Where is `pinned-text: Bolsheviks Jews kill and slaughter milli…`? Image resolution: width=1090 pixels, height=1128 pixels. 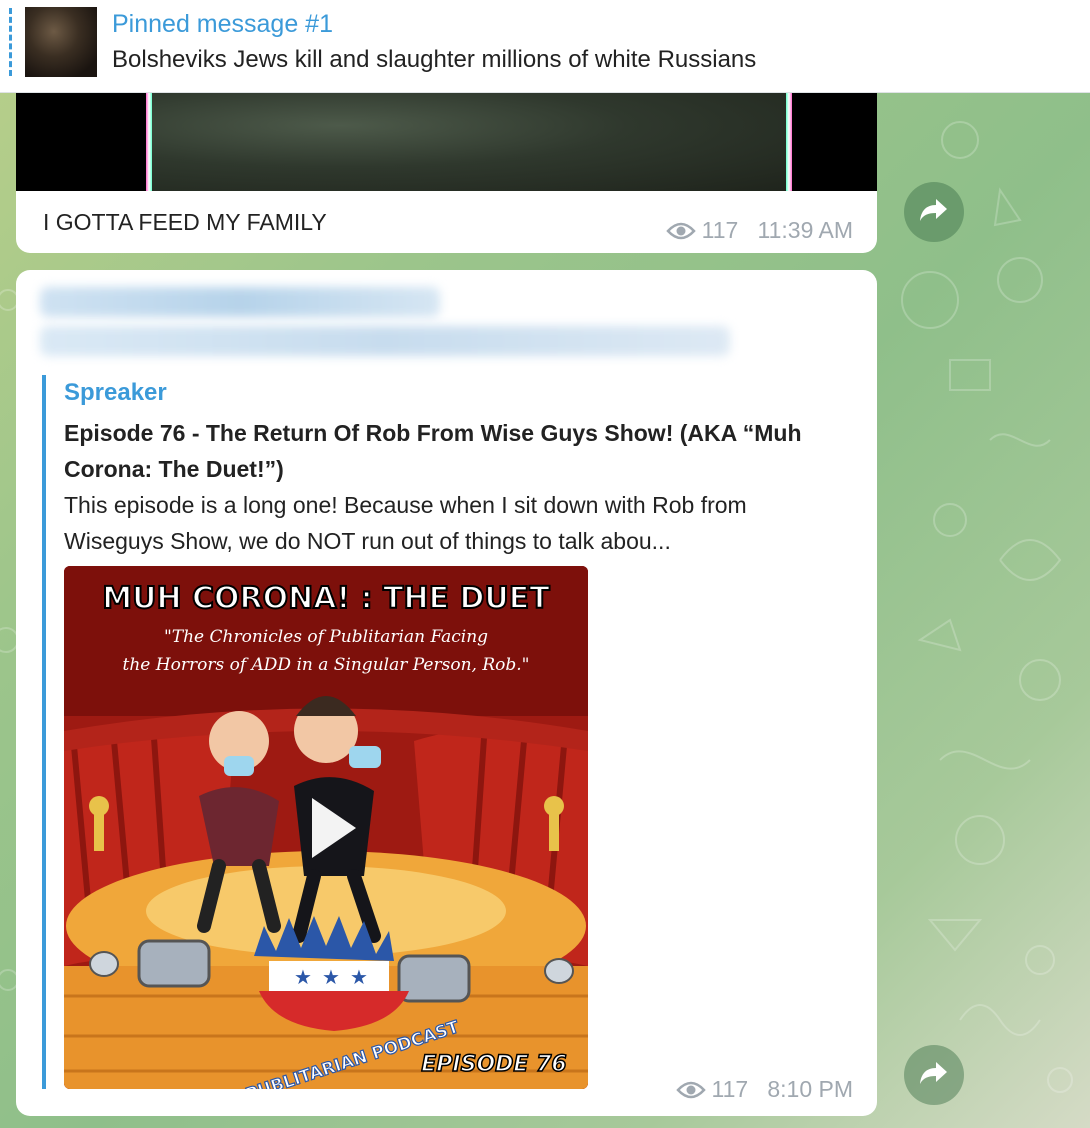 pinned-text: Bolsheviks Jews kill and slaughter milli… is located at coordinates (434, 59).